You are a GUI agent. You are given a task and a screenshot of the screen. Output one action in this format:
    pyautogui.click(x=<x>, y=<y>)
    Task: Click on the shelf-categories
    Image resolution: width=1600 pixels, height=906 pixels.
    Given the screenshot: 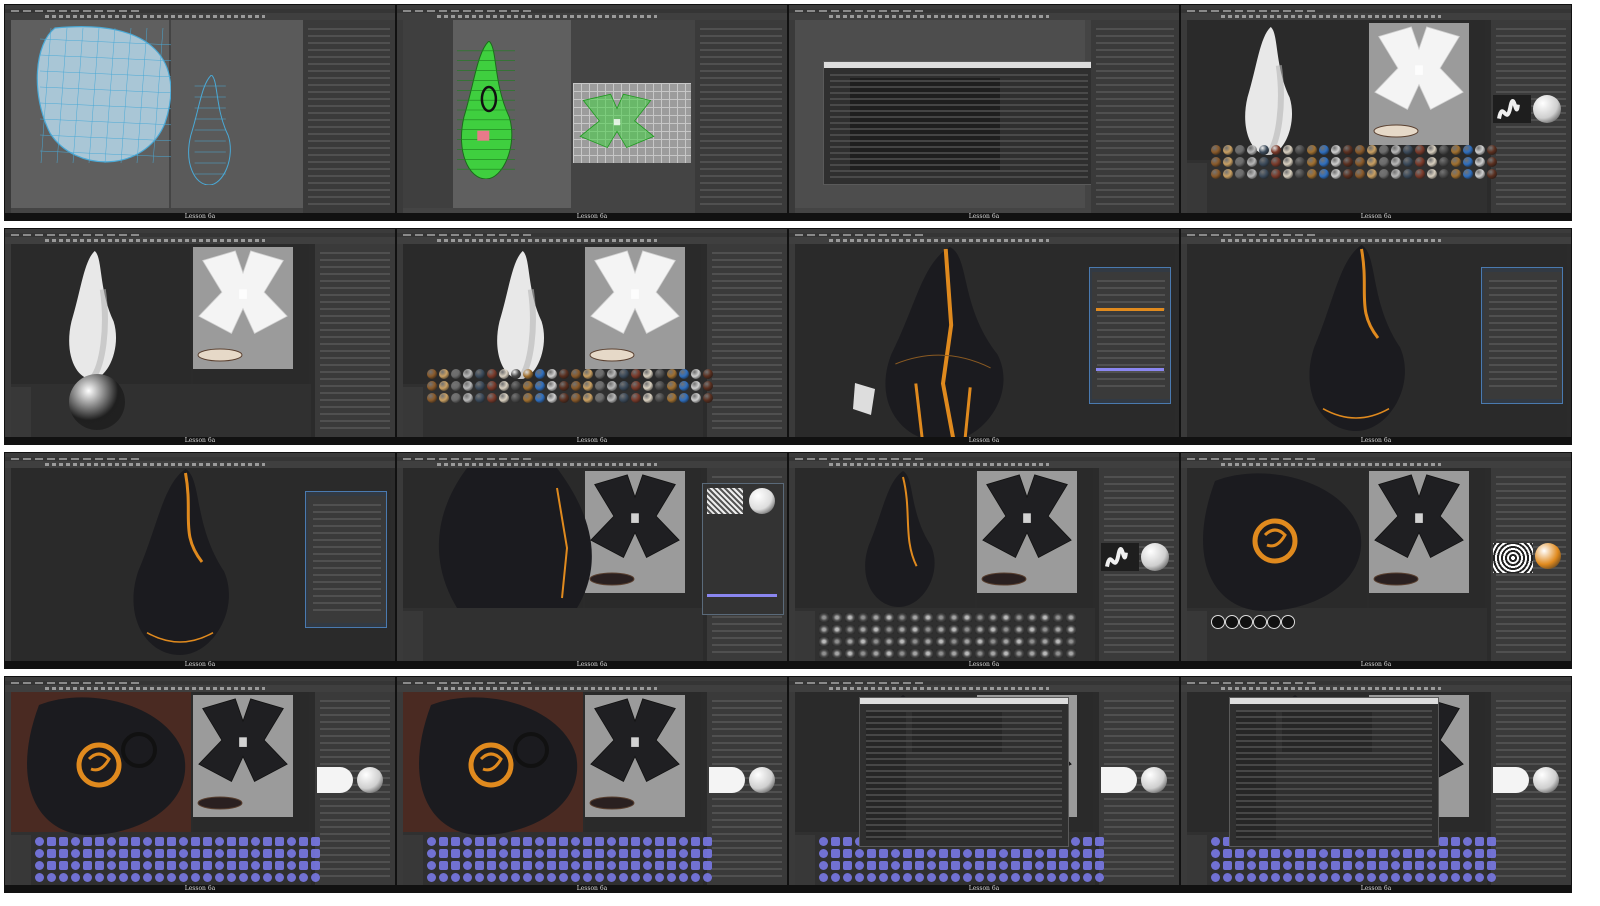 What is the action you would take?
    pyautogui.click(x=1197, y=860)
    